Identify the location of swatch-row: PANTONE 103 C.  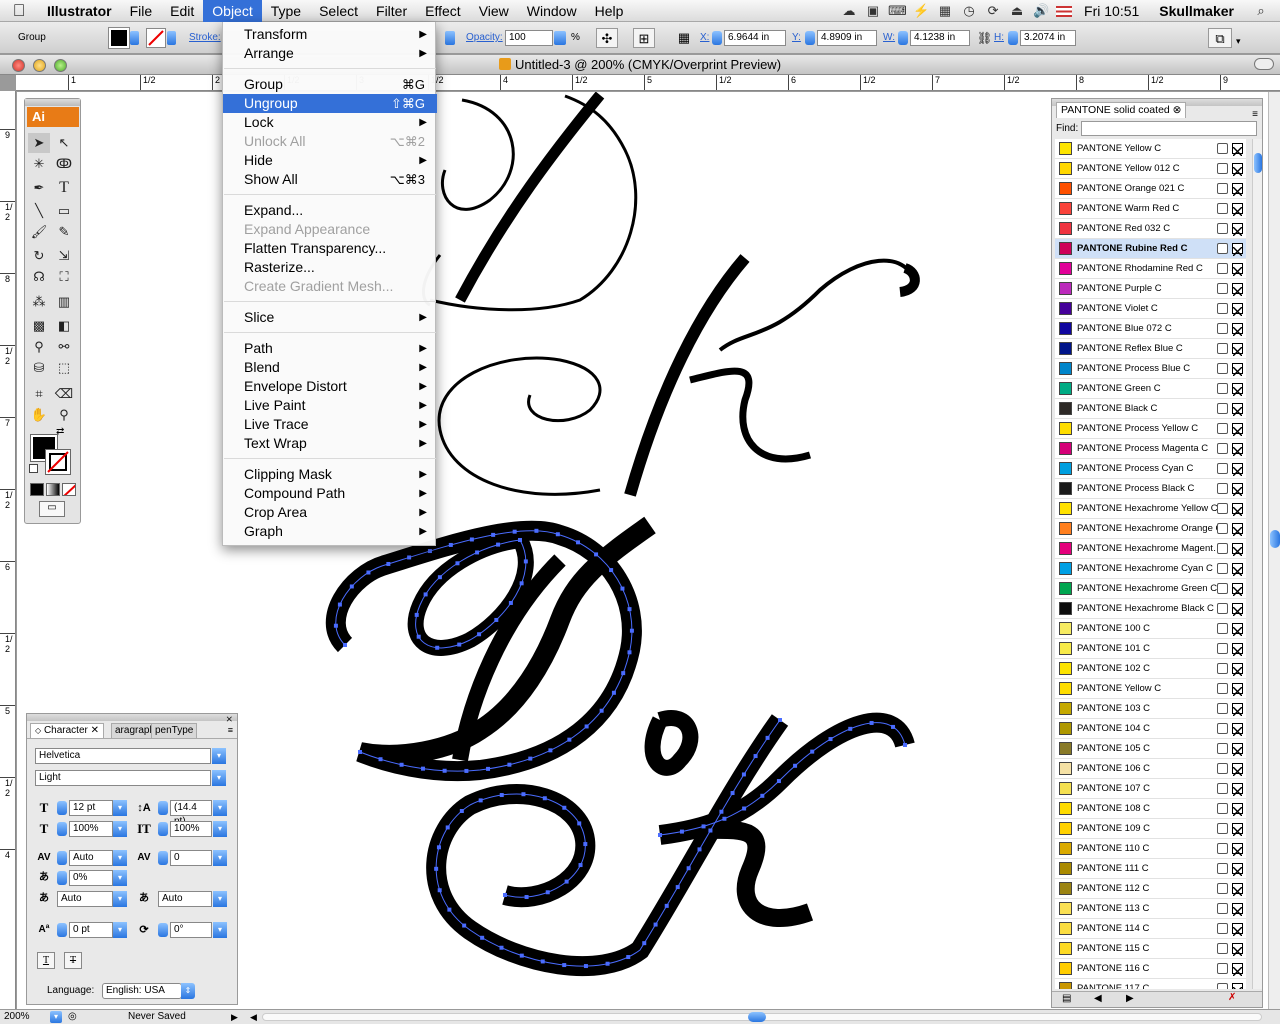
(1150, 709).